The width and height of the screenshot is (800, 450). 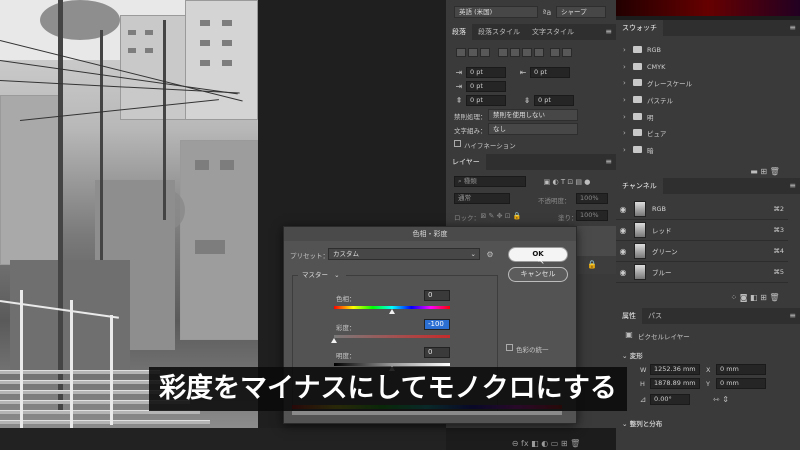 What do you see at coordinates (592, 198) in the screenshot?
I see `opacity-field: 100%` at bounding box center [592, 198].